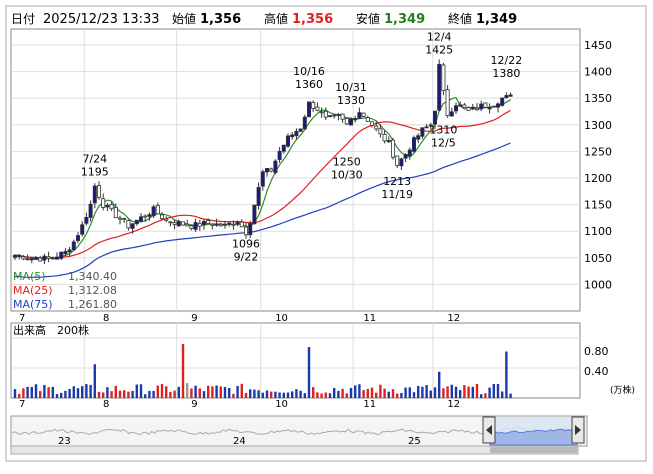 This screenshot has width=653, height=474. I want to click on low-value: 1,349, so click(404, 19).